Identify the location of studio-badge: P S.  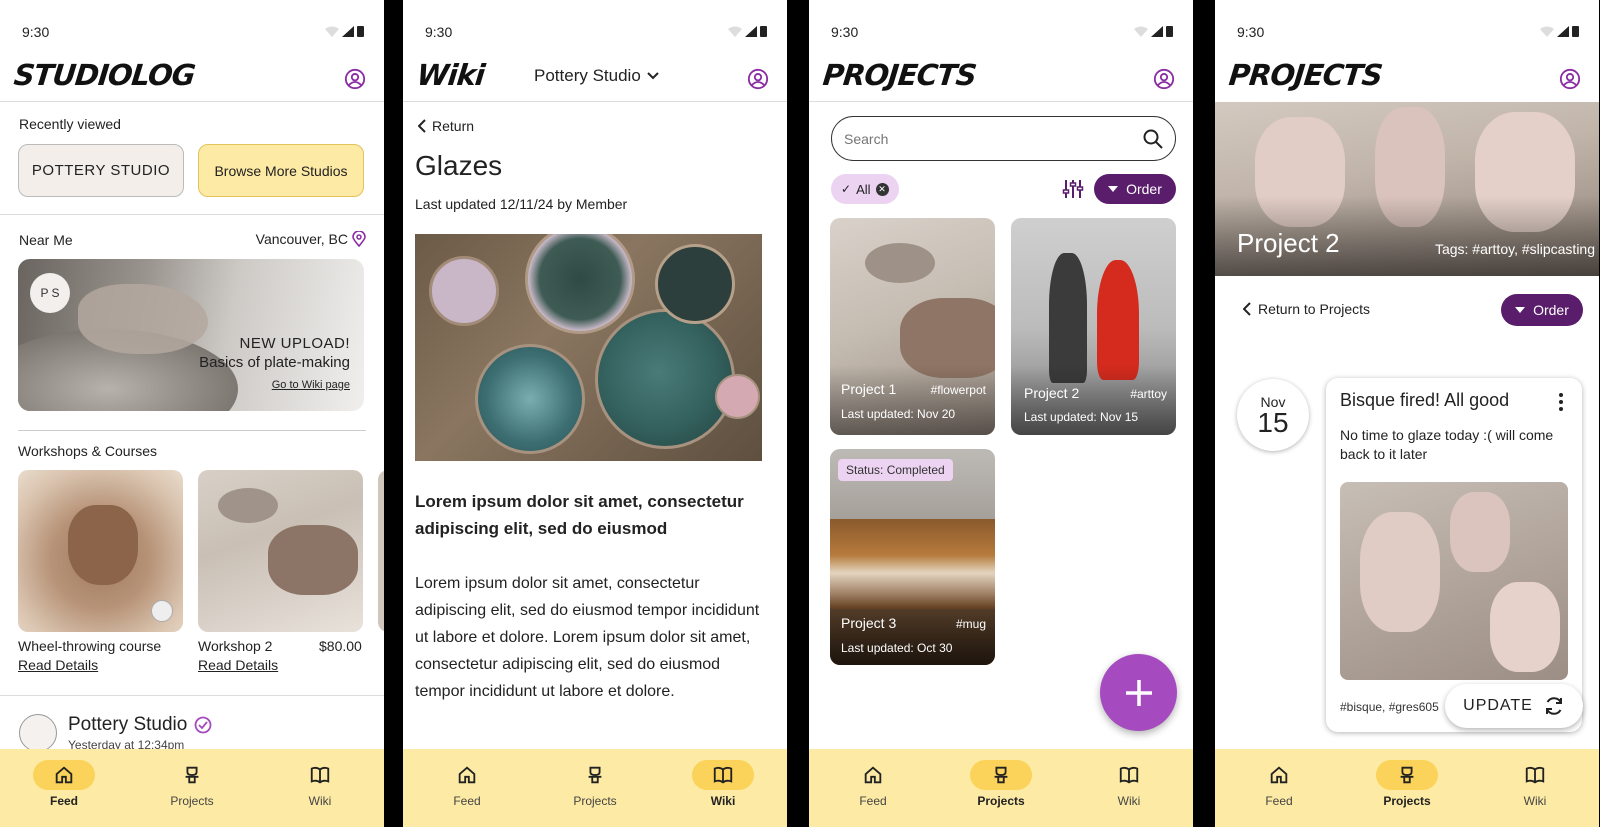
(50, 293).